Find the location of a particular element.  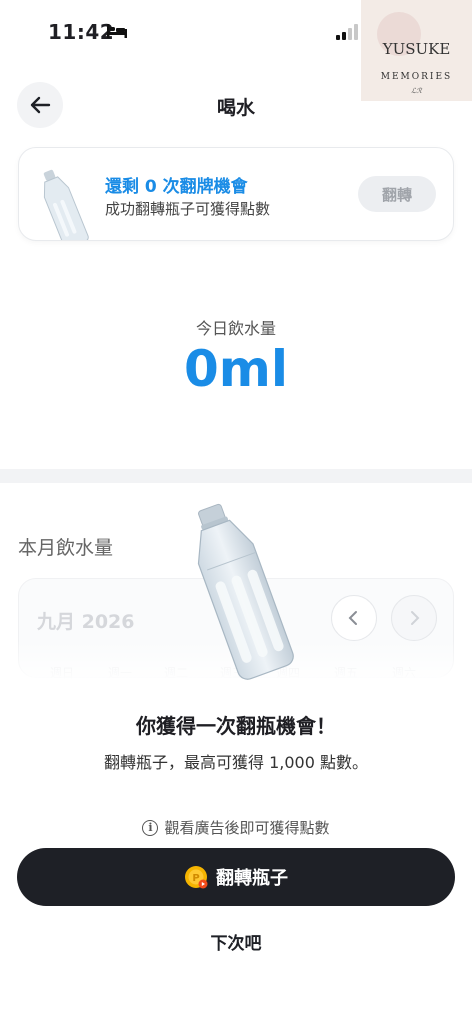

signal-icon is located at coordinates (347, 32).